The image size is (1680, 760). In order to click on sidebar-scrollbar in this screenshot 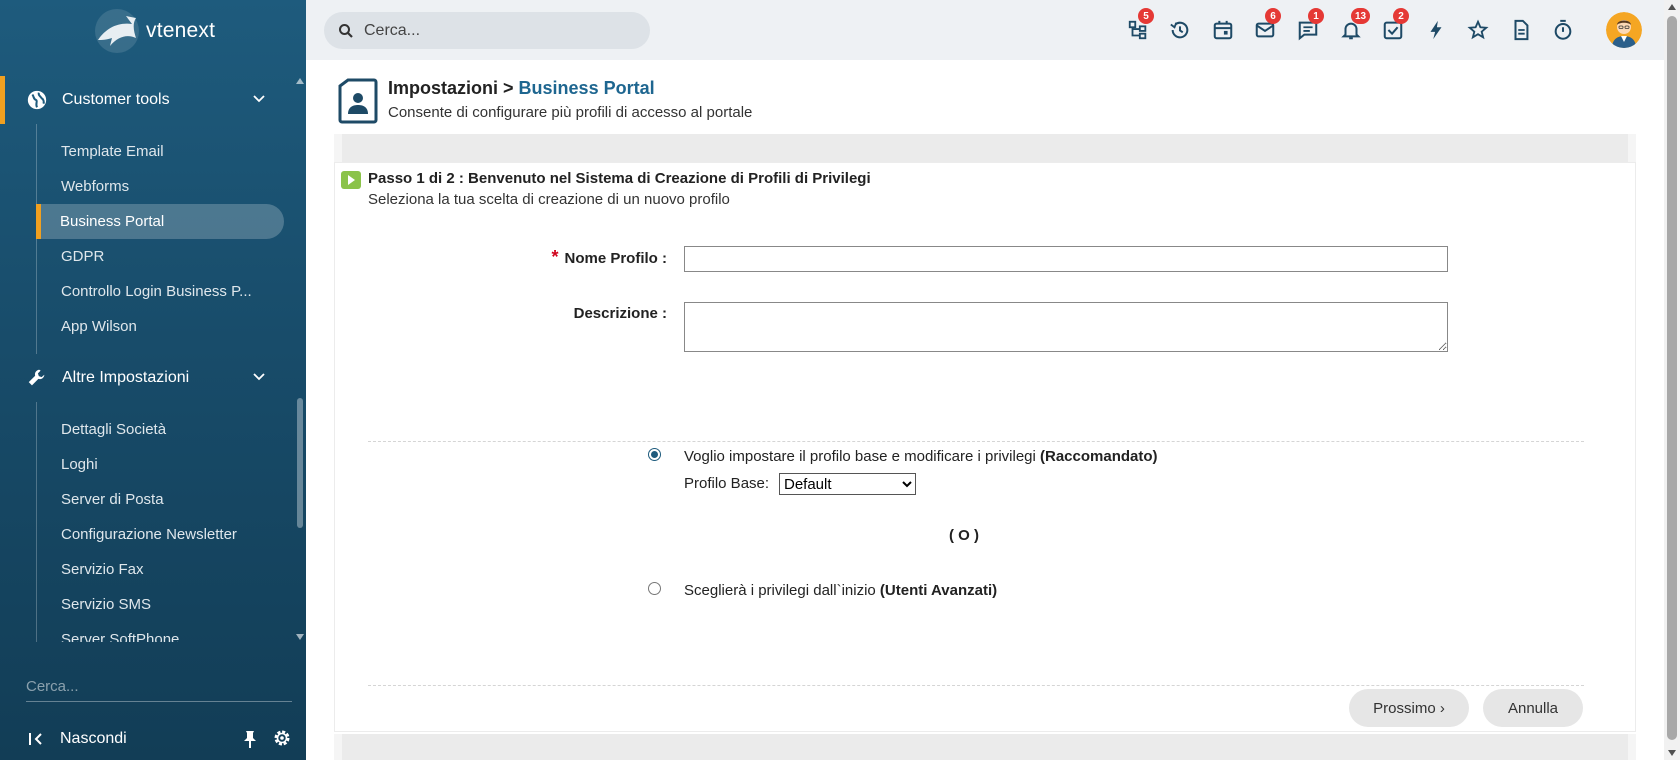, I will do `click(300, 359)`.